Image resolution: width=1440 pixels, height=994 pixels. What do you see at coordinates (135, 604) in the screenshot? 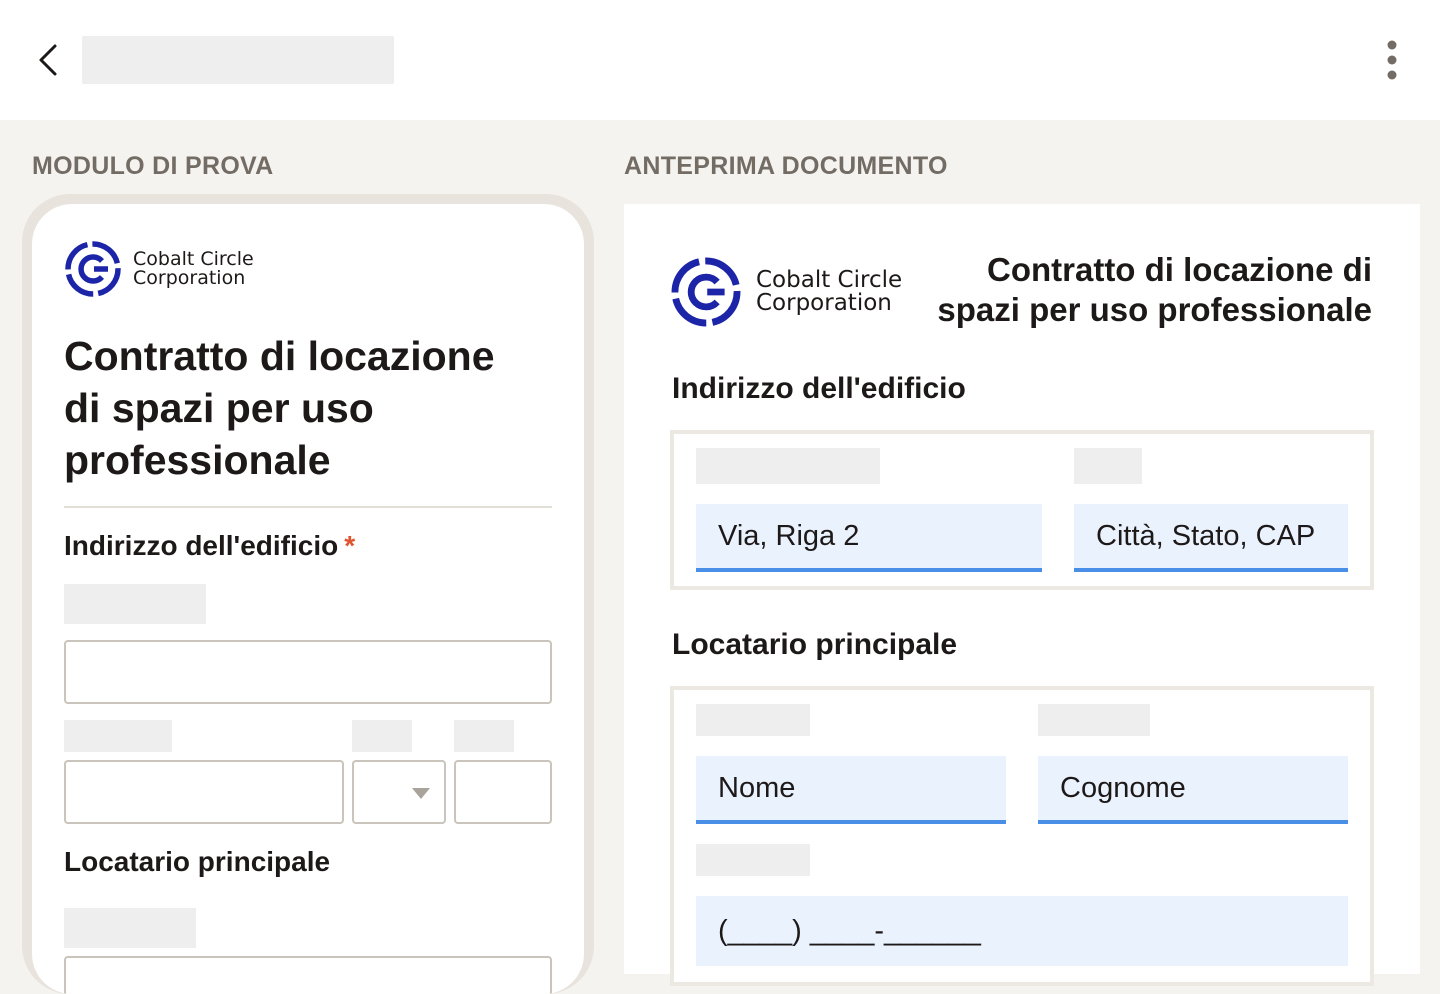
I see `street-label-placeholder` at bounding box center [135, 604].